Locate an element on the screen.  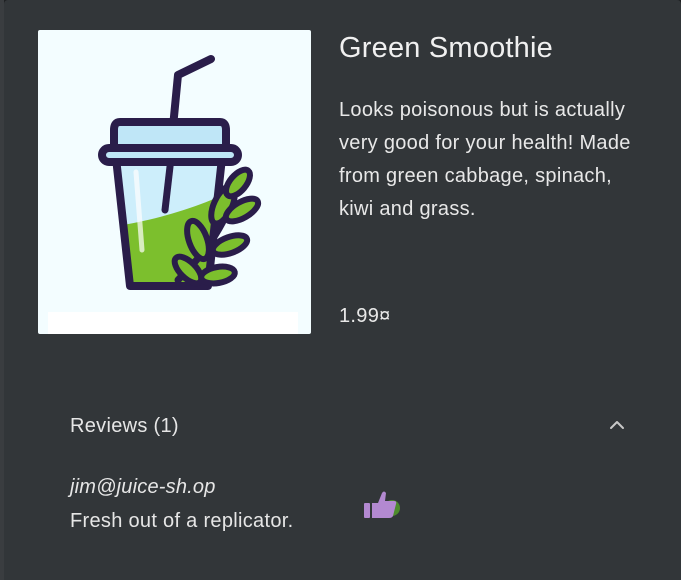
like-review-button is located at coordinates (384, 506).